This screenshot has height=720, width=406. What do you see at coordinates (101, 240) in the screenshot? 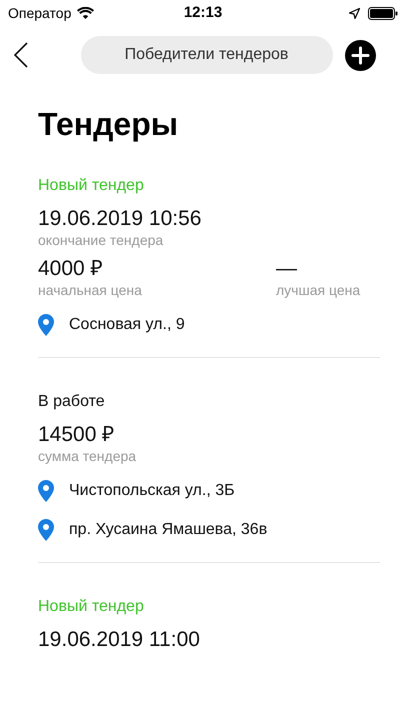
I see `field-label: окончание тендера` at bounding box center [101, 240].